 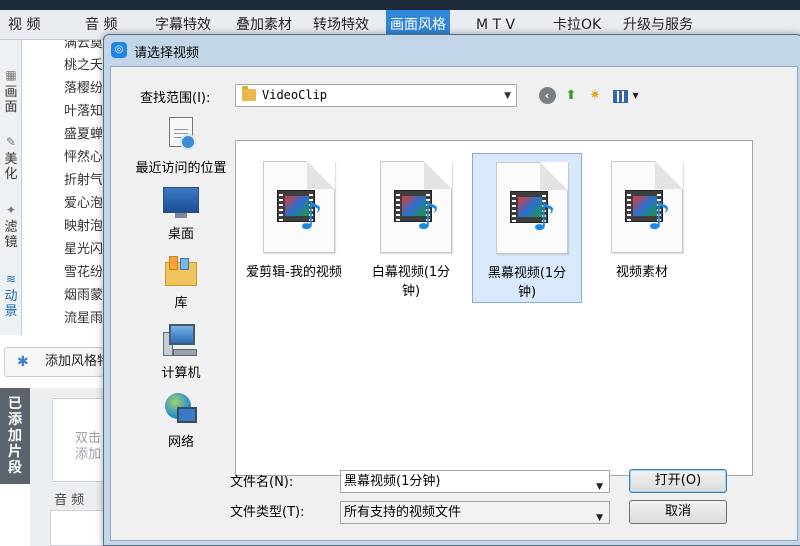 I want to click on place-label: 计算机, so click(x=181, y=373).